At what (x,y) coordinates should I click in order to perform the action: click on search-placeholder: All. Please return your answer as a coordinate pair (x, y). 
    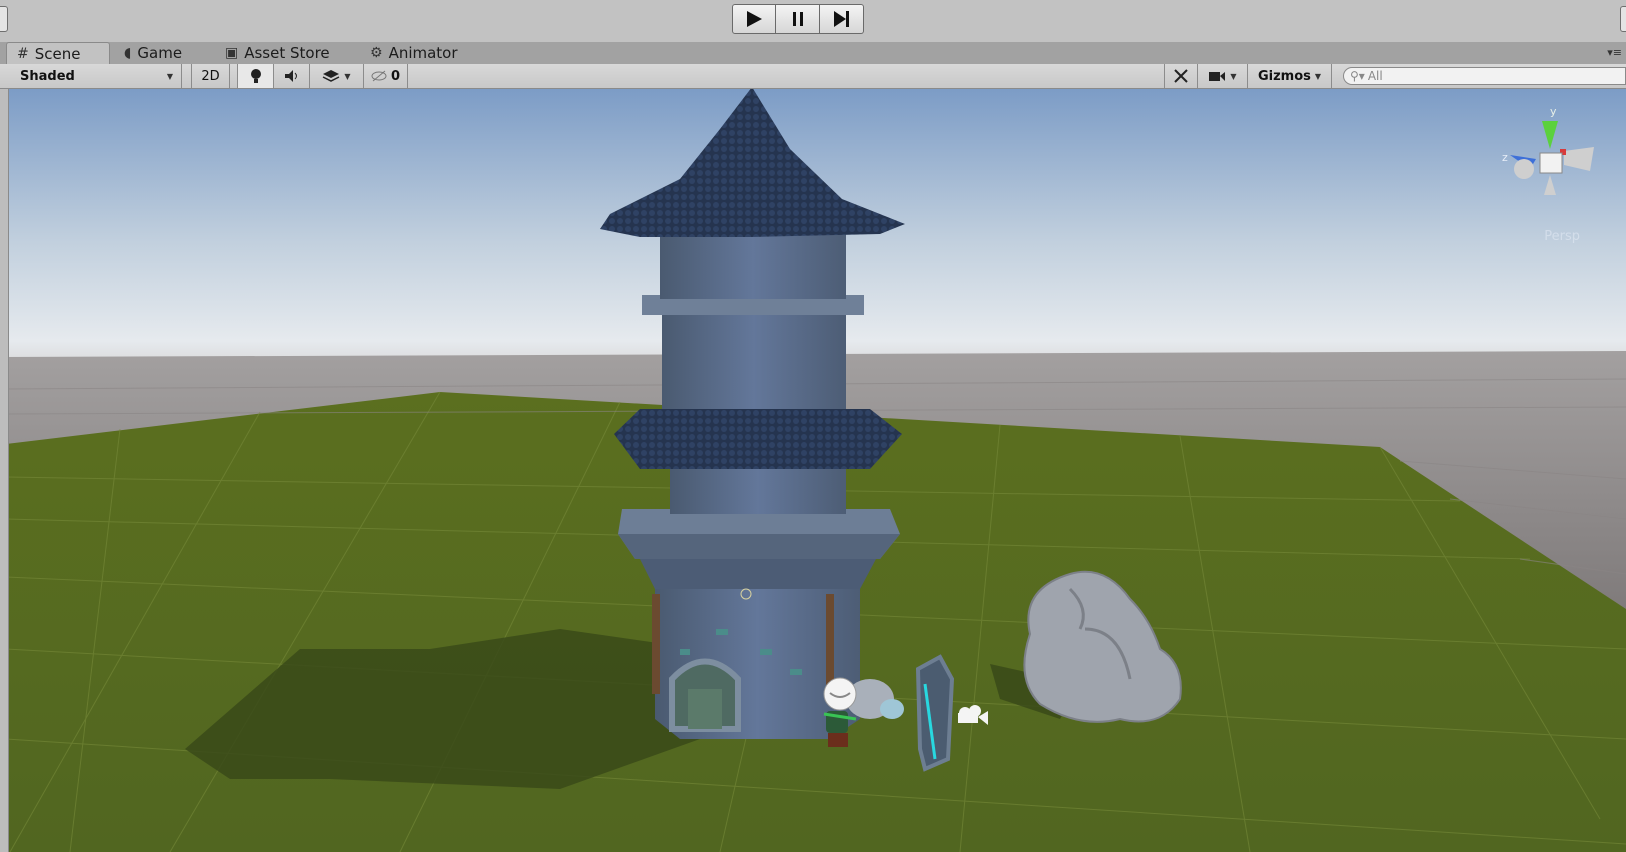
    Looking at the image, I should click on (1375, 76).